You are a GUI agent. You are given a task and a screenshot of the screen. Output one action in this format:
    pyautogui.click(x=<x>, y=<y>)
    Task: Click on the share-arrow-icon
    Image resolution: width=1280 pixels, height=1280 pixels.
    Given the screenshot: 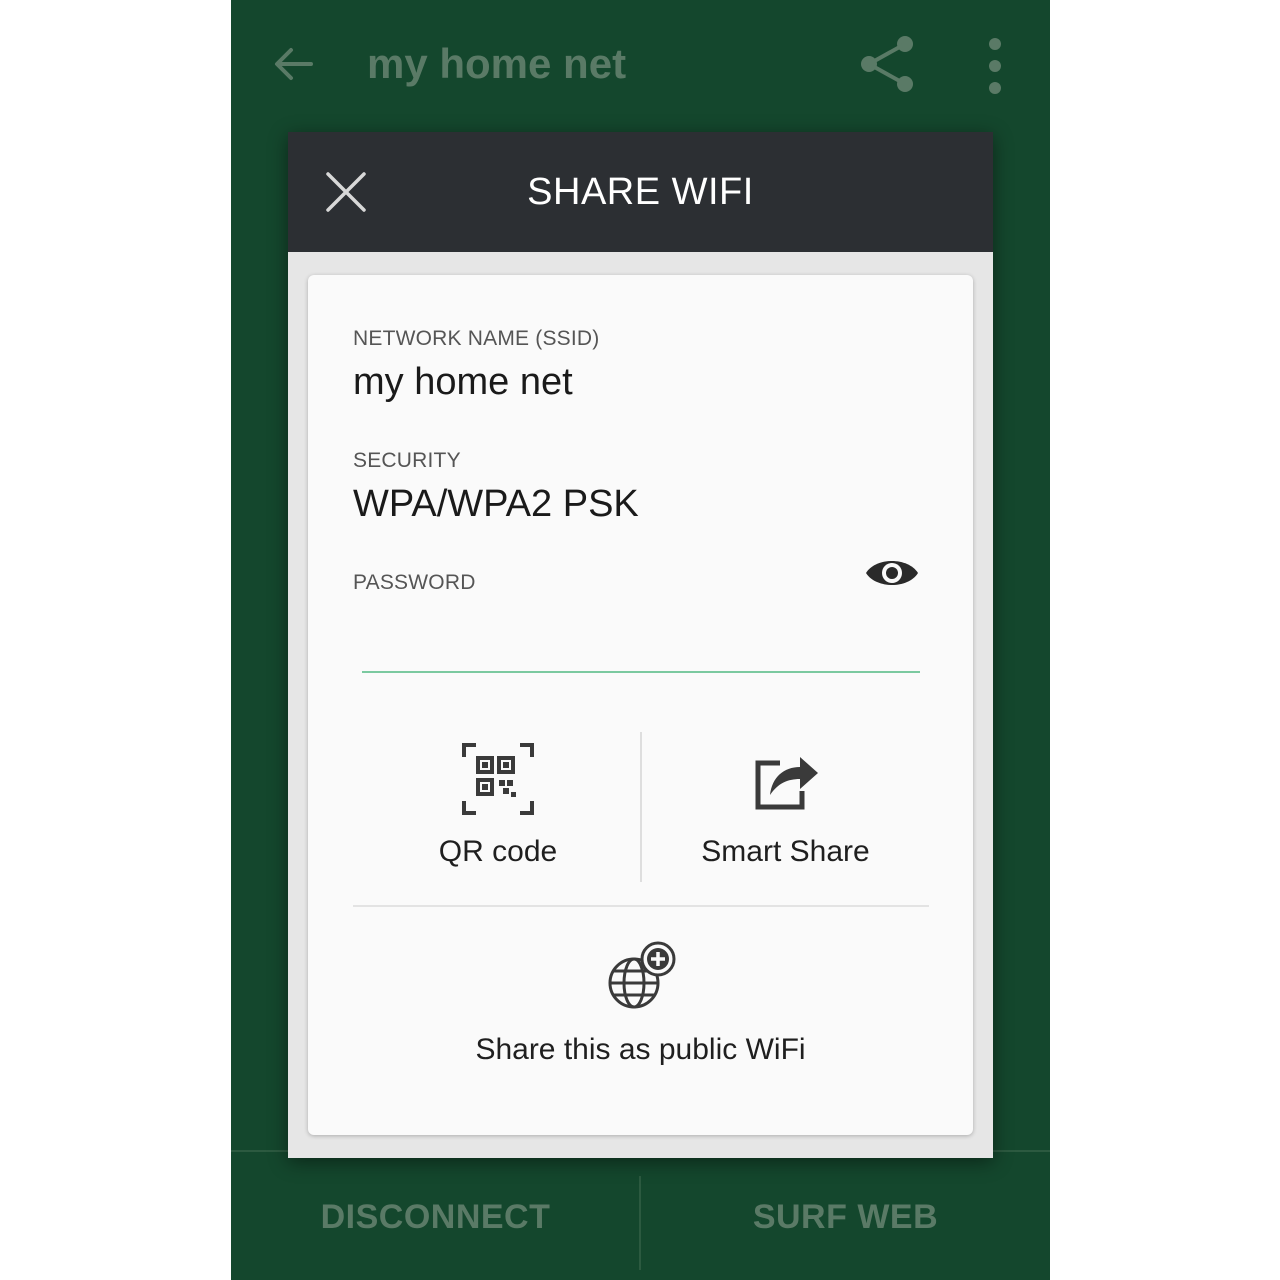 What is the action you would take?
    pyautogui.click(x=786, y=783)
    